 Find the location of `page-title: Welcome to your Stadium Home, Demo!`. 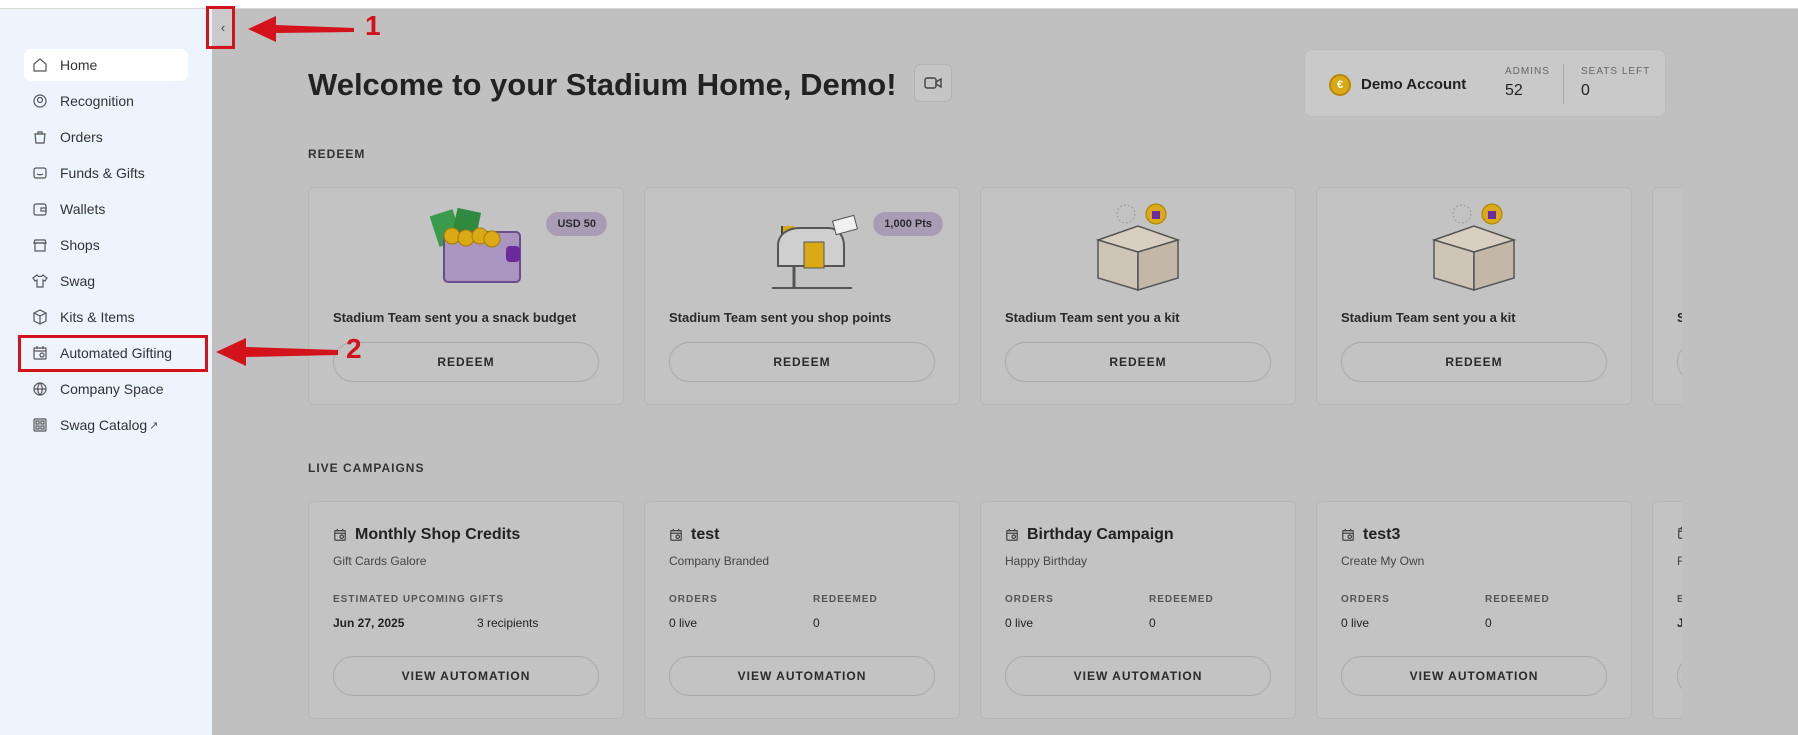

page-title: Welcome to your Stadium Home, Demo! is located at coordinates (602, 84).